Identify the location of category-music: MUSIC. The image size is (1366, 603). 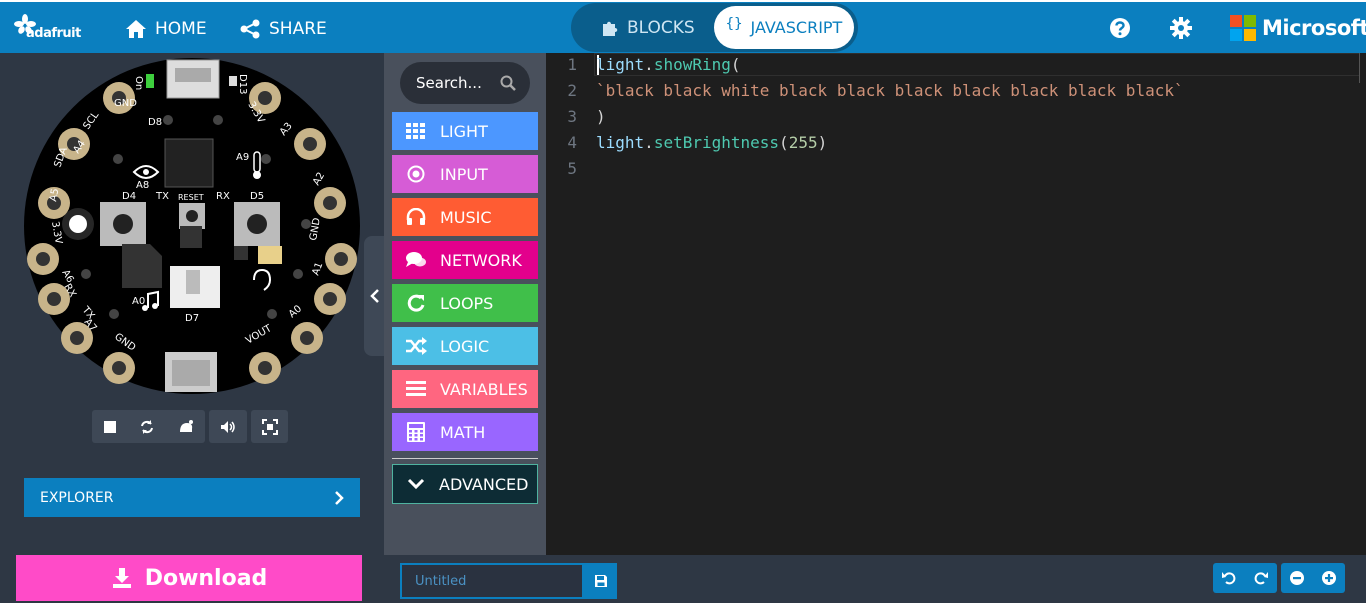
(465, 217).